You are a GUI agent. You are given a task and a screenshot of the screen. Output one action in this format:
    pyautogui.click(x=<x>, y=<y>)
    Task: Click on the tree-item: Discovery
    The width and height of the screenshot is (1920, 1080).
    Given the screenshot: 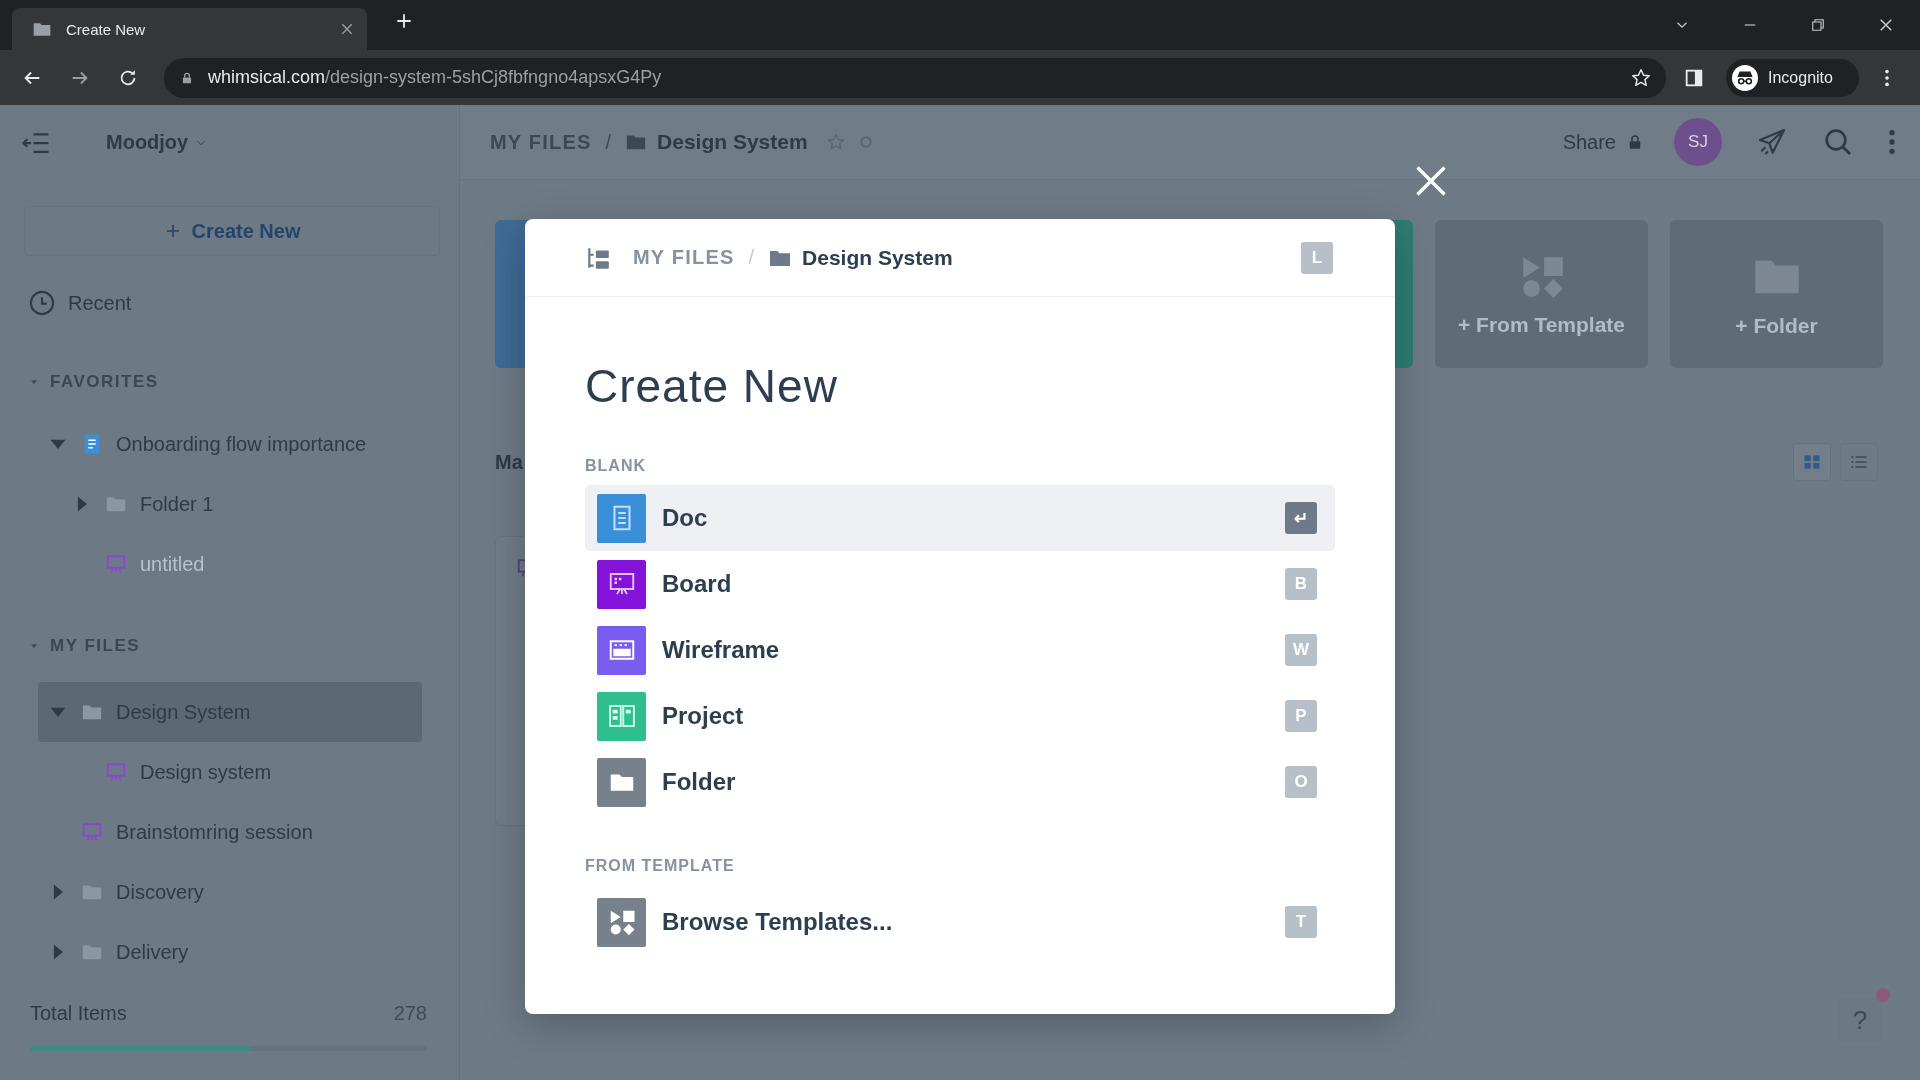 What is the action you would take?
    pyautogui.click(x=230, y=892)
    